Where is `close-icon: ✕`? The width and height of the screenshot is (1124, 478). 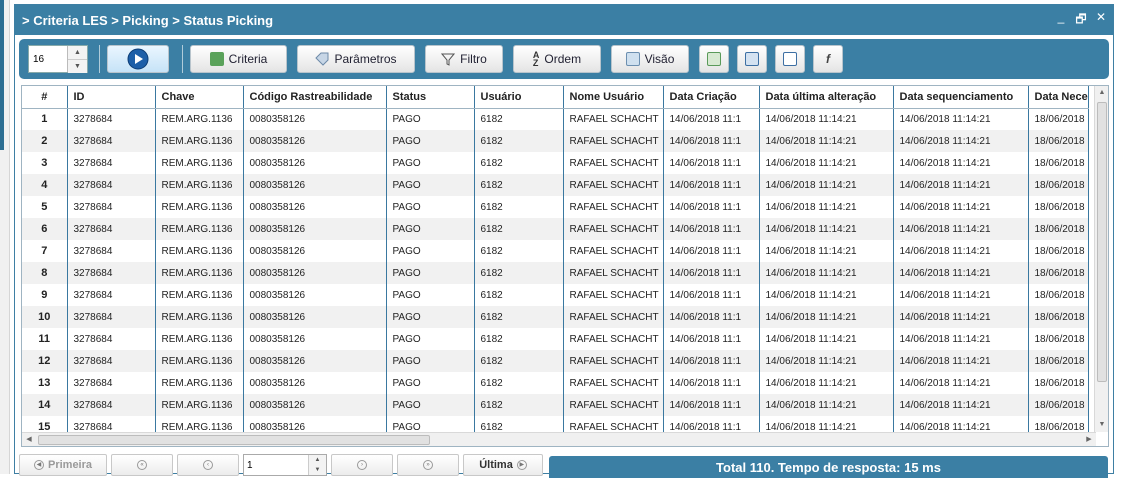
close-icon: ✕ is located at coordinates (1101, 20).